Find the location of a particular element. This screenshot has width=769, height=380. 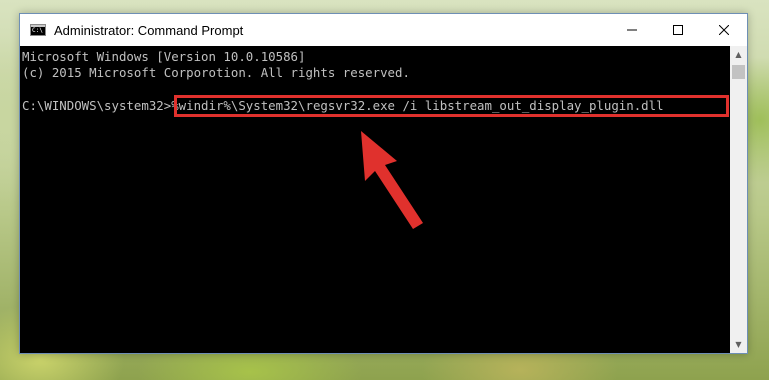

close-icon is located at coordinates (724, 30).